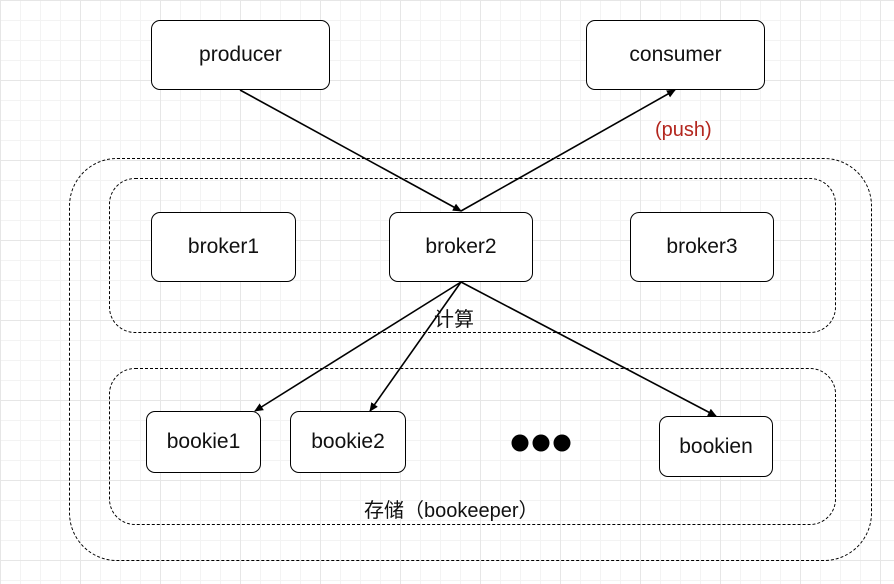 Image resolution: width=894 pixels, height=584 pixels. What do you see at coordinates (675, 55) in the screenshot?
I see `consumer-node: consumer` at bounding box center [675, 55].